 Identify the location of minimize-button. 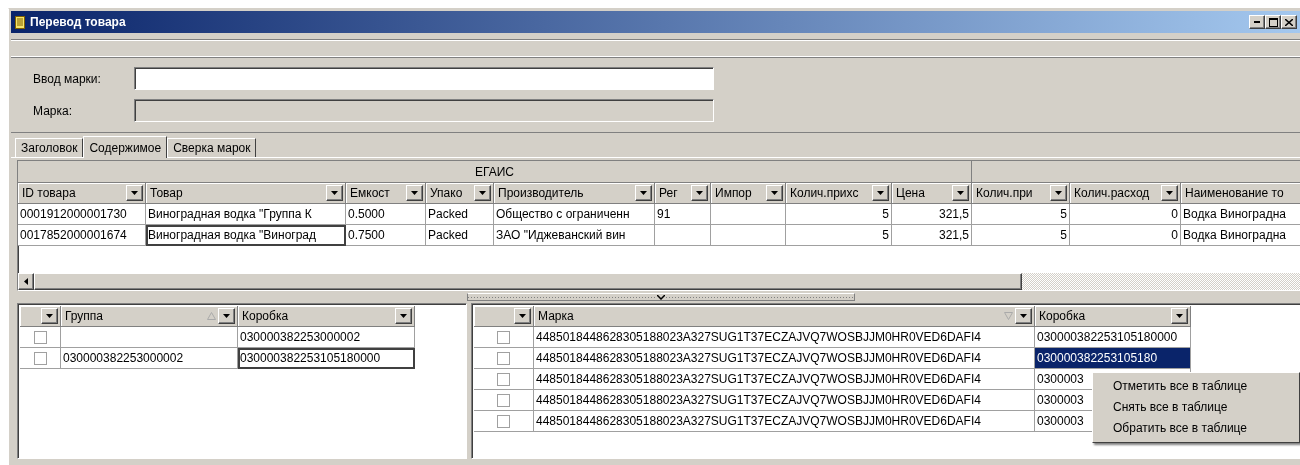
(1257, 22).